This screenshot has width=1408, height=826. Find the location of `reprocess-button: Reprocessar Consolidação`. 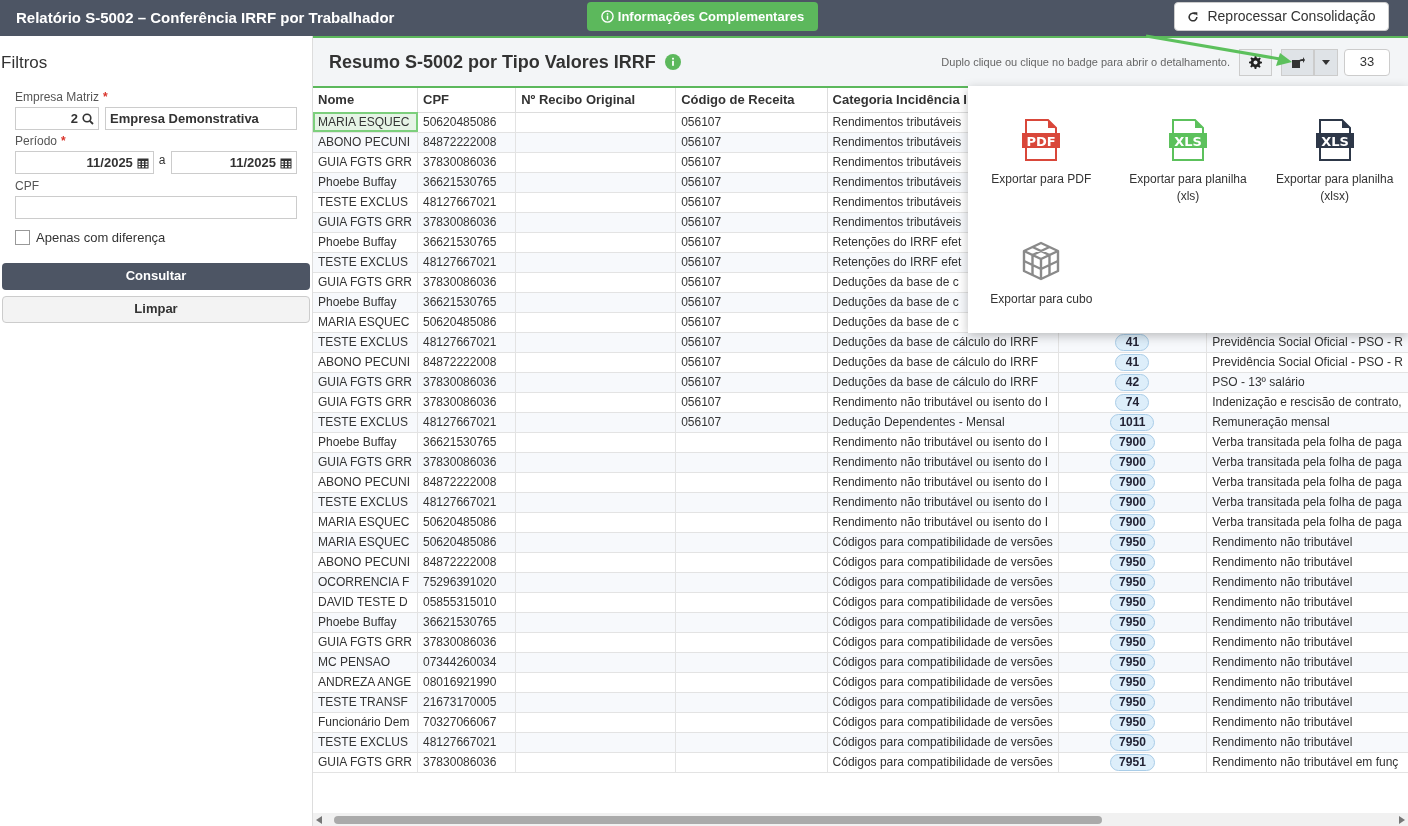

reprocess-button: Reprocessar Consolidação is located at coordinates (1281, 16).